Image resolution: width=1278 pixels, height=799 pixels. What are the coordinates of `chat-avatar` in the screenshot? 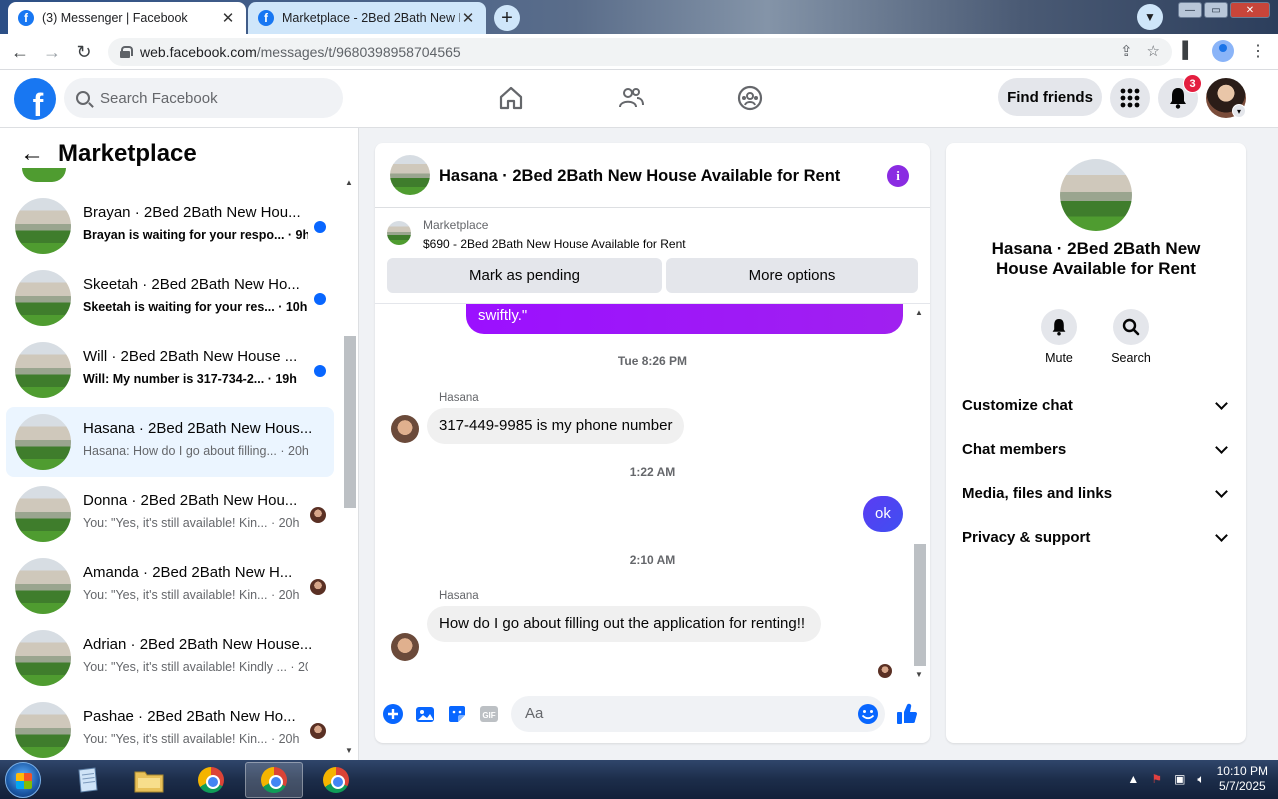 It's located at (410, 175).